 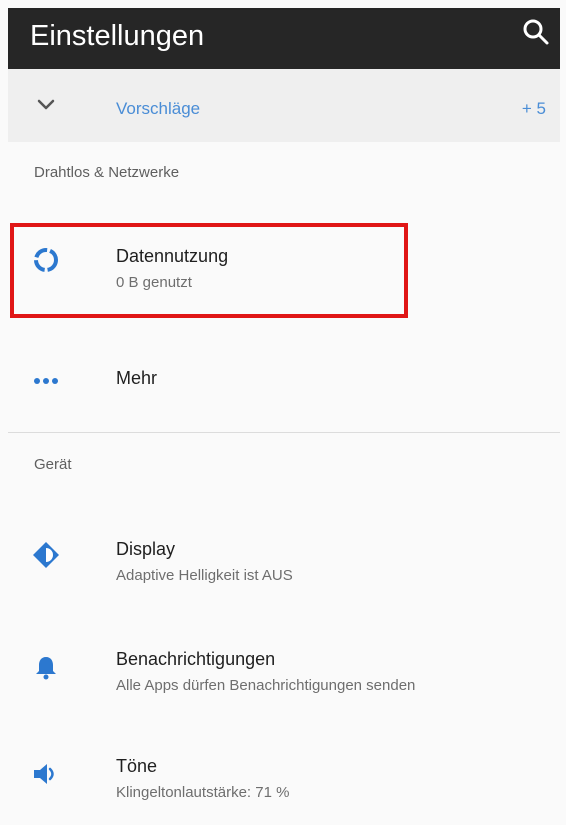 What do you see at coordinates (204, 575) in the screenshot?
I see `item-subtitle-display: Adaptive Helligkeit ist AUS` at bounding box center [204, 575].